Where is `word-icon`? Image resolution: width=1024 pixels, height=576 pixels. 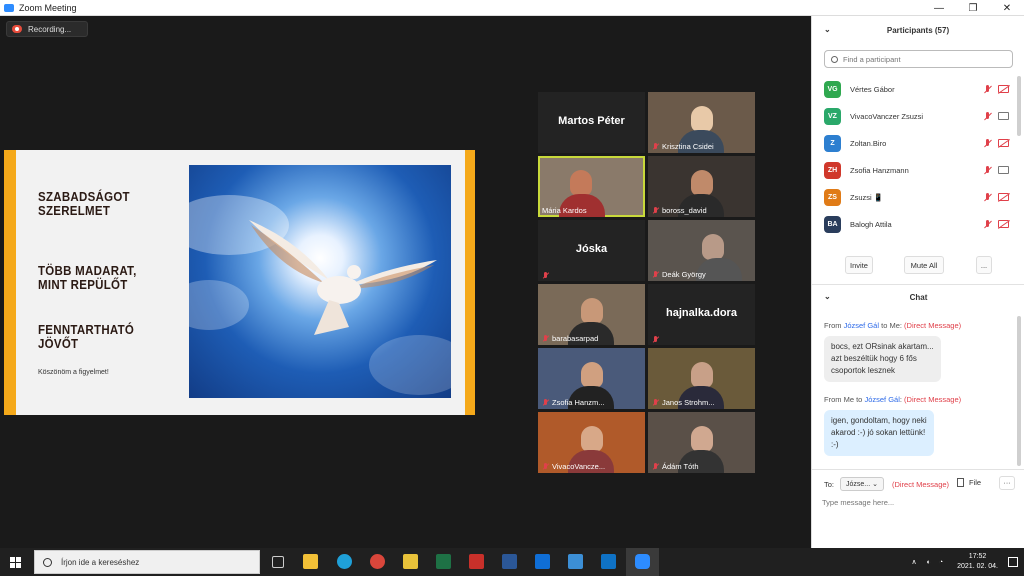
word-icon is located at coordinates (509, 561).